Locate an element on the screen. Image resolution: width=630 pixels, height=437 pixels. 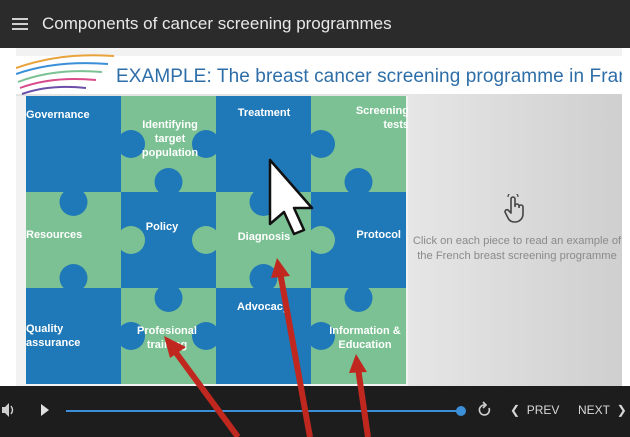
puzzle-piece-label: Resources is located at coordinates (65, 235).